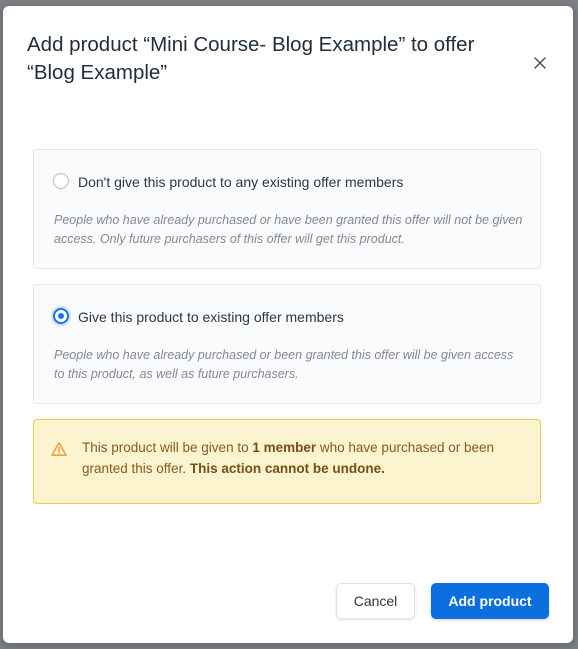 The width and height of the screenshot is (578, 649). What do you see at coordinates (375, 601) in the screenshot?
I see `cancel-button: Cancel` at bounding box center [375, 601].